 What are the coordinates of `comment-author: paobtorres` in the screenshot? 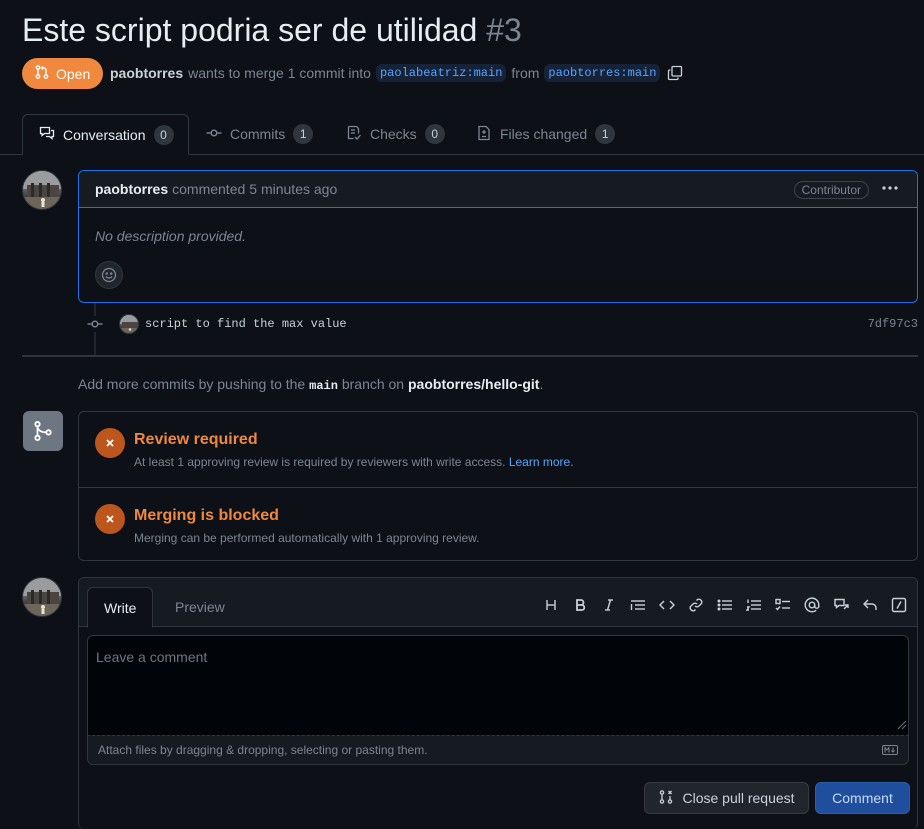 It's located at (131, 189).